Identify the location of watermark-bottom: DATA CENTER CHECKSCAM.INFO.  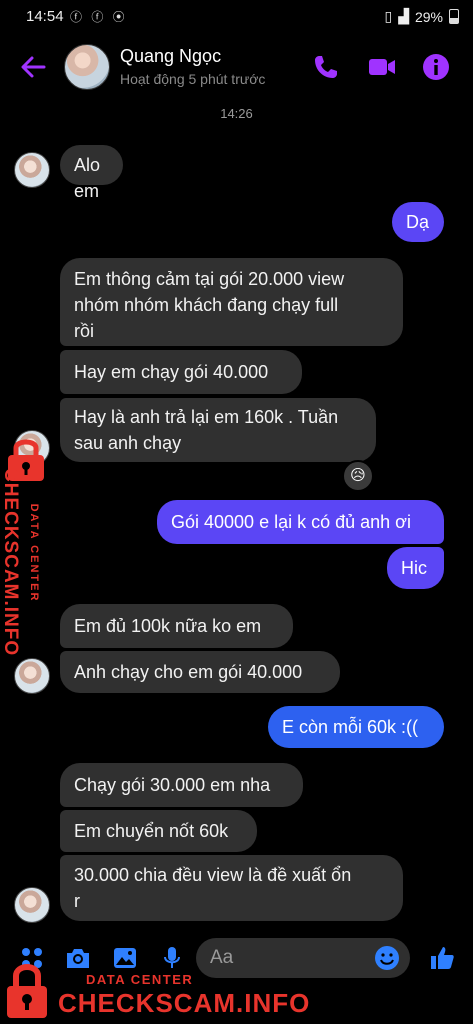
(236, 991).